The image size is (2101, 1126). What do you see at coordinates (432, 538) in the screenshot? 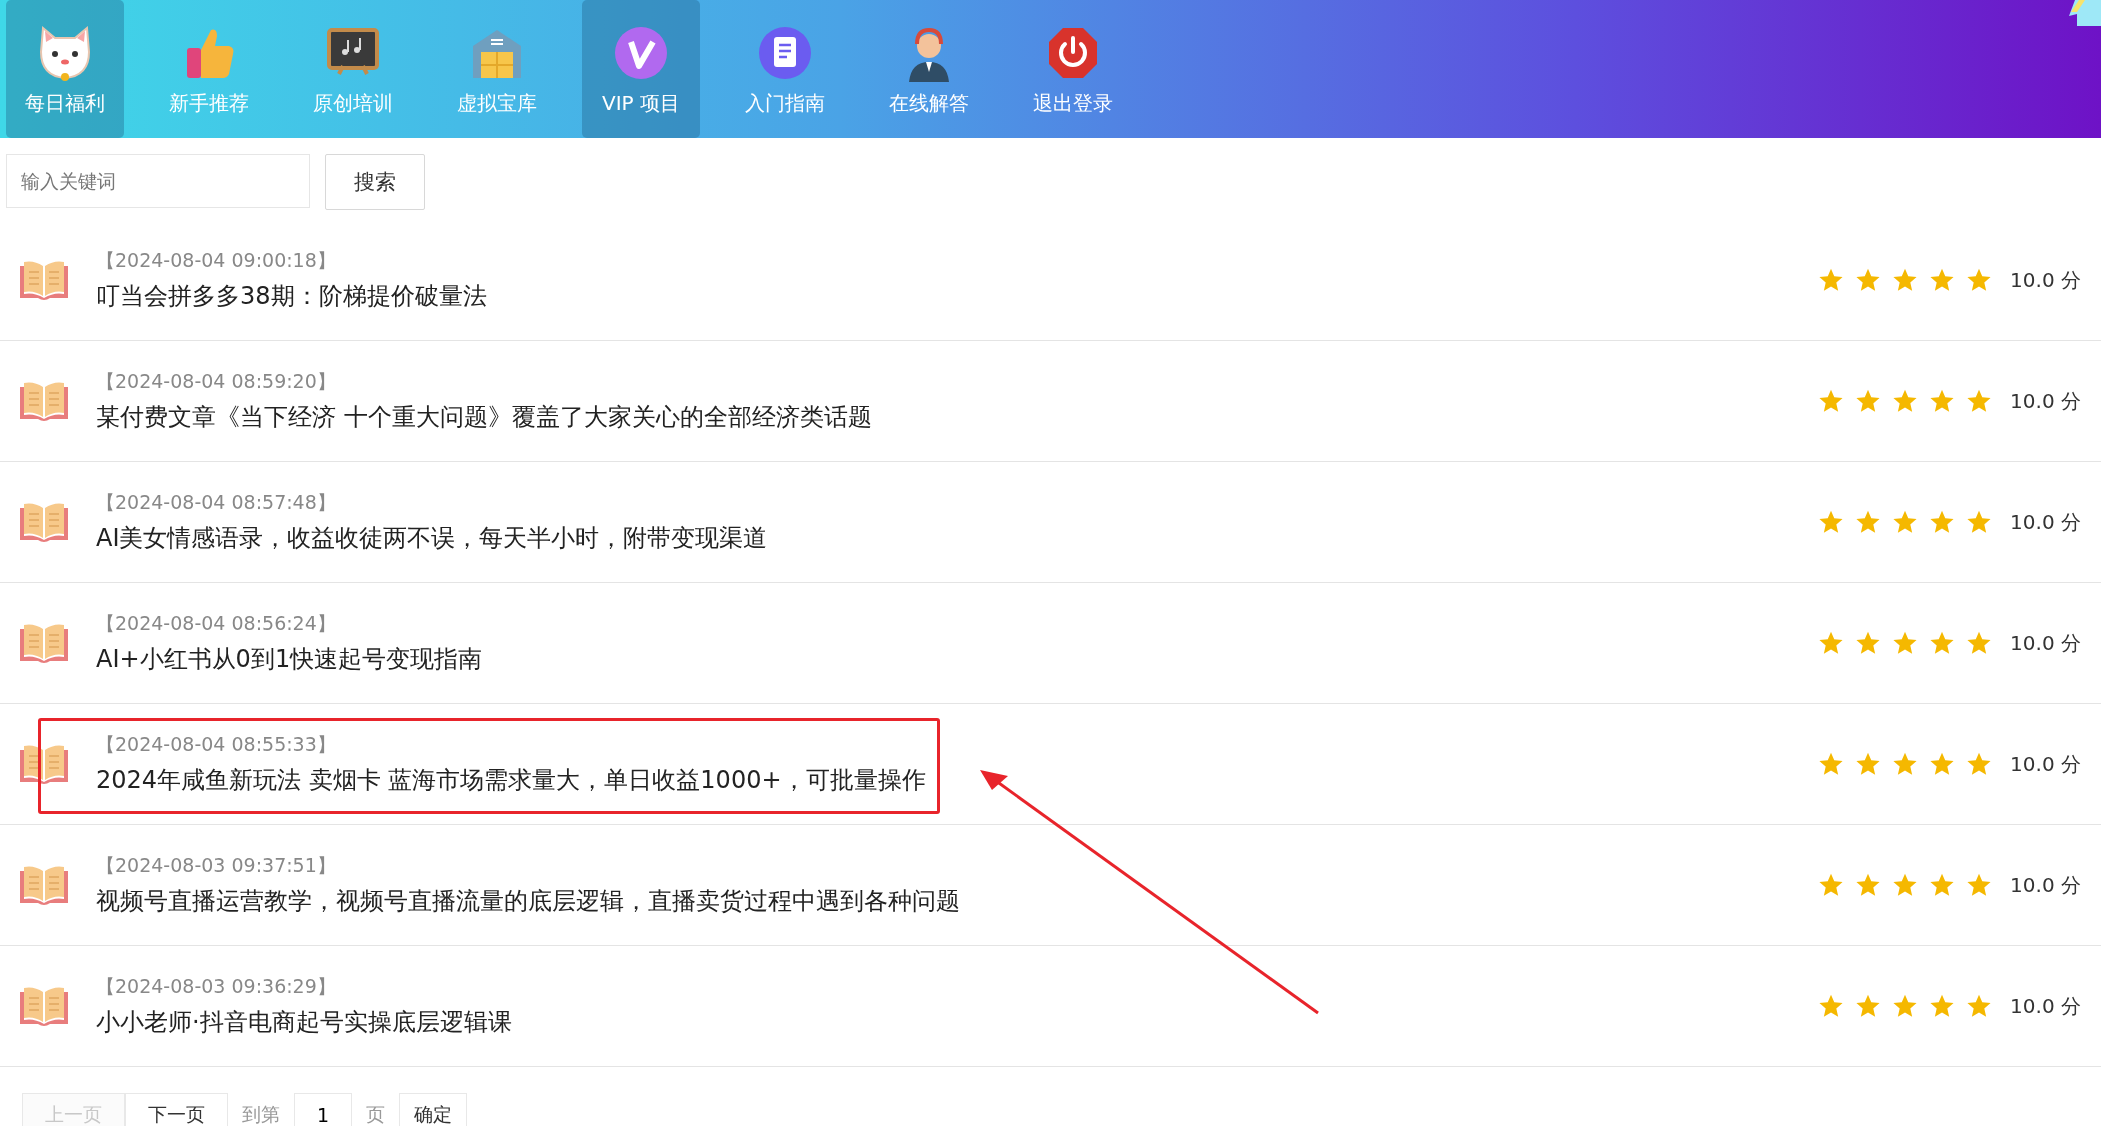
I see `article-title: AI美女情感语录，收益收徒两不误，每天半小时，附带变现渠道` at bounding box center [432, 538].